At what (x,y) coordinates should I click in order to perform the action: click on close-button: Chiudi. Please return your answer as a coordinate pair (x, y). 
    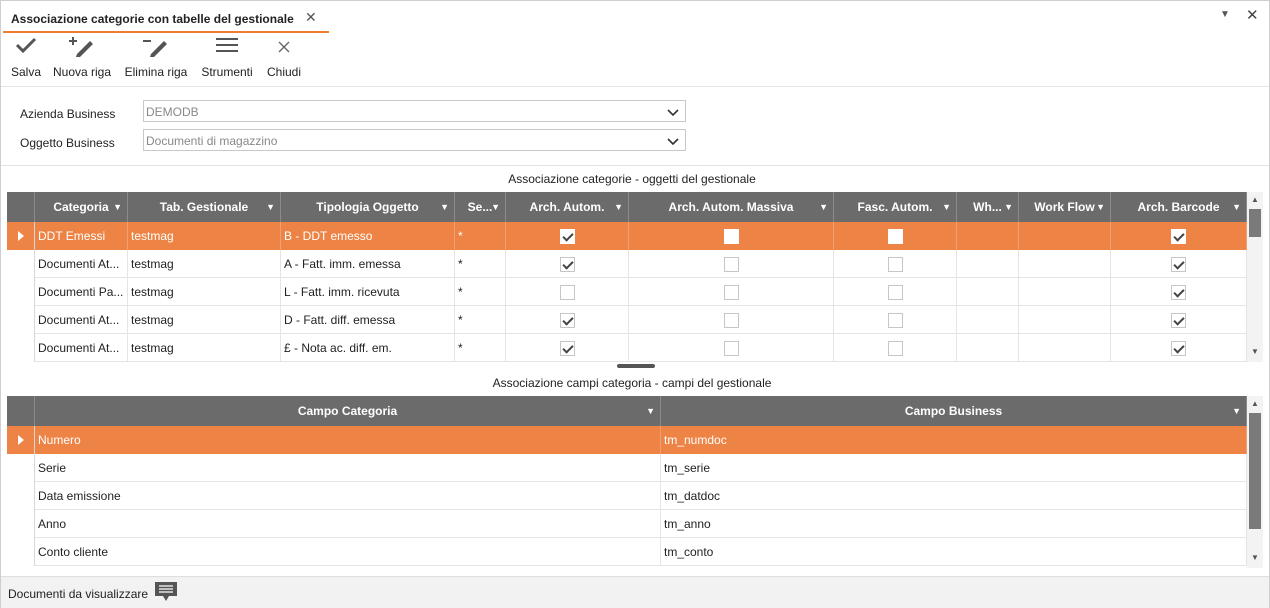
    Looking at the image, I should click on (284, 60).